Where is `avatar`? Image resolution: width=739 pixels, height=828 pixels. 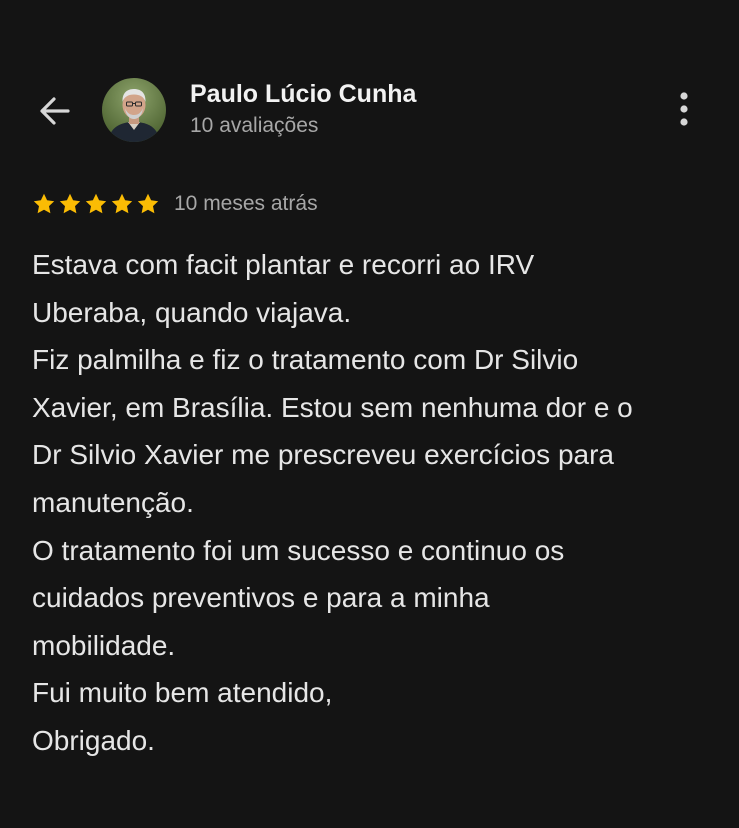
avatar is located at coordinates (134, 110).